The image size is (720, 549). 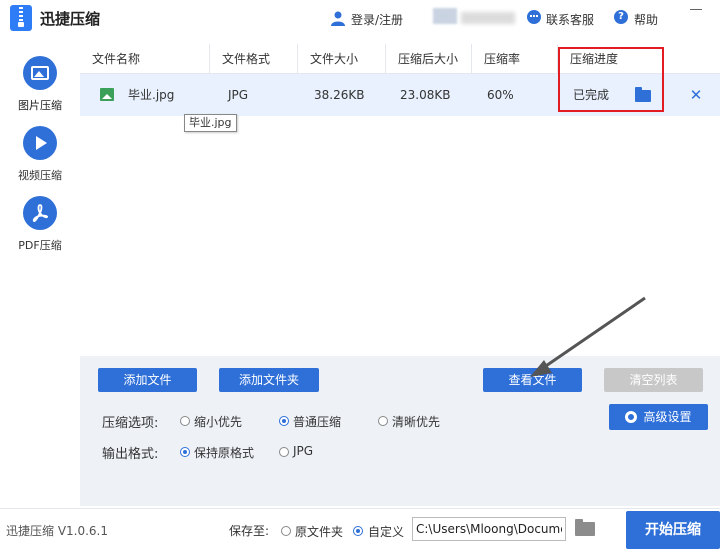 What do you see at coordinates (631, 417) in the screenshot?
I see `gear-icon` at bounding box center [631, 417].